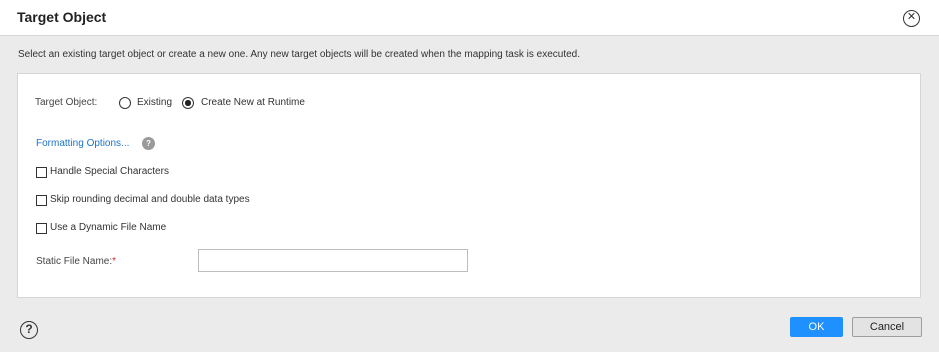  Describe the element at coordinates (911, 18) in the screenshot. I see `close-icon: ✕` at that location.